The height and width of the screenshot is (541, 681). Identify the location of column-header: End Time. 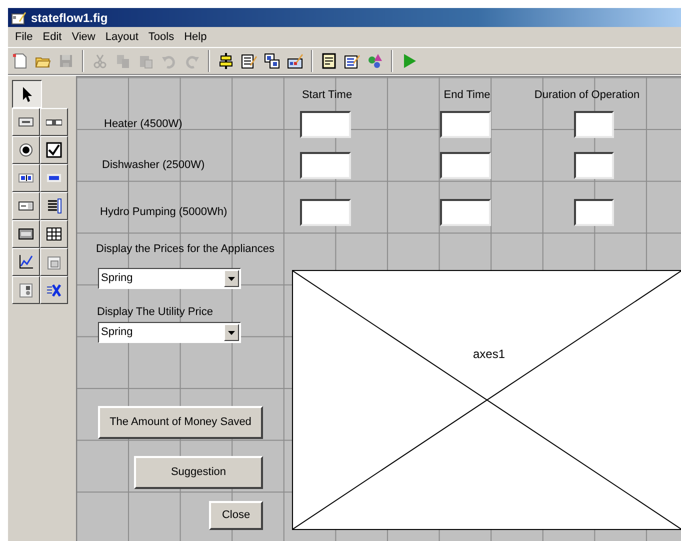
(467, 95).